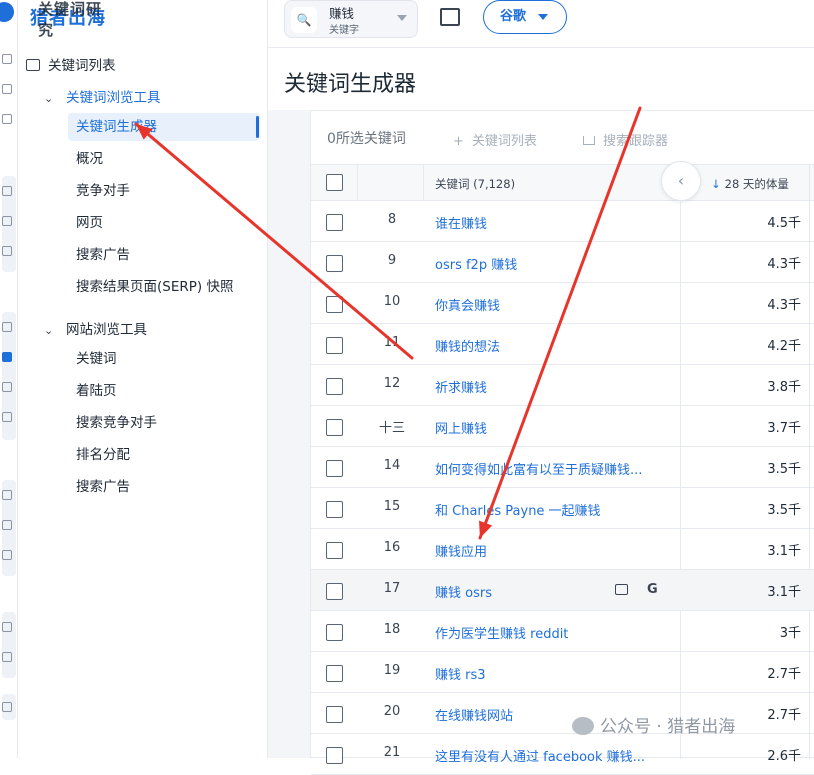 The height and width of the screenshot is (775, 814). What do you see at coordinates (95, 328) in the screenshot?
I see `sidebar-section-site-tools: ⌄ 网站浏览工具` at bounding box center [95, 328].